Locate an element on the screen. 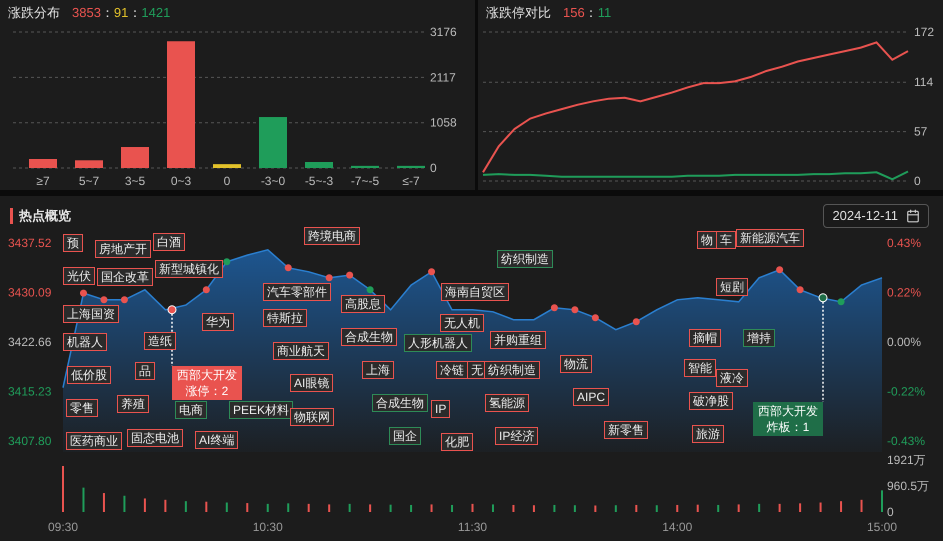 The height and width of the screenshot is (541, 943). count-text: ： is located at coordinates (135, 13).